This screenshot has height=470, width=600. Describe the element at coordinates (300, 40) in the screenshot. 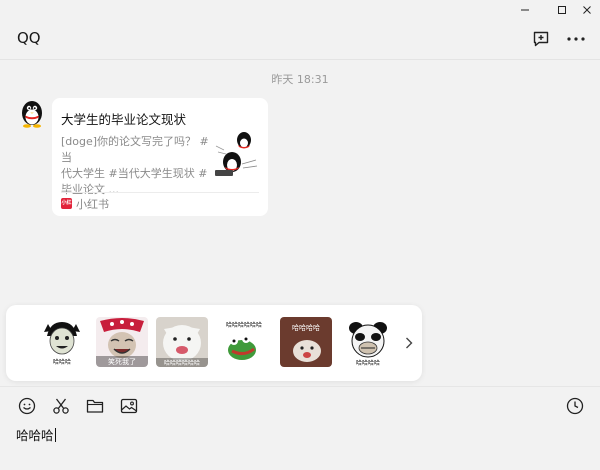

I see `chat-header: QQ` at that location.